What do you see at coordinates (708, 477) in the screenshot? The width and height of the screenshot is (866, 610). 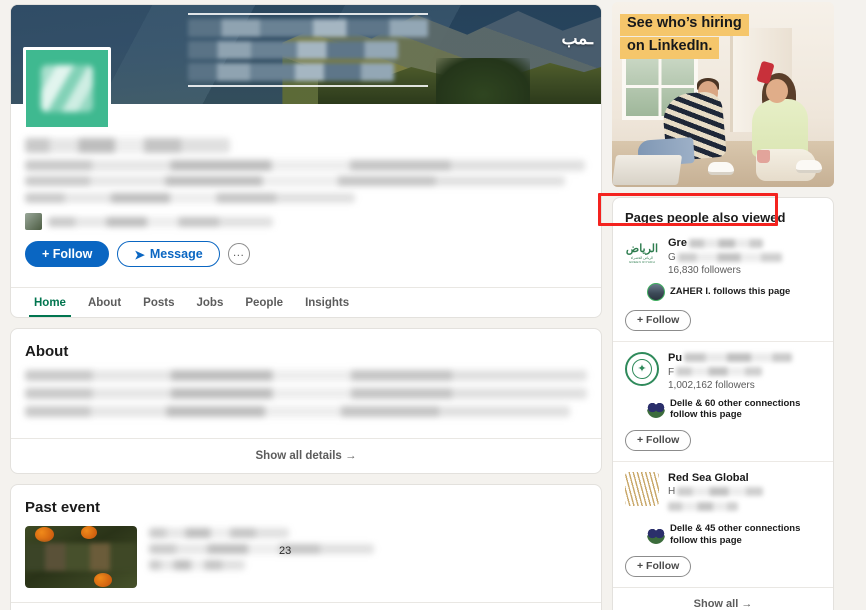 I see `page-item-name-visible: Red Sea Global` at bounding box center [708, 477].